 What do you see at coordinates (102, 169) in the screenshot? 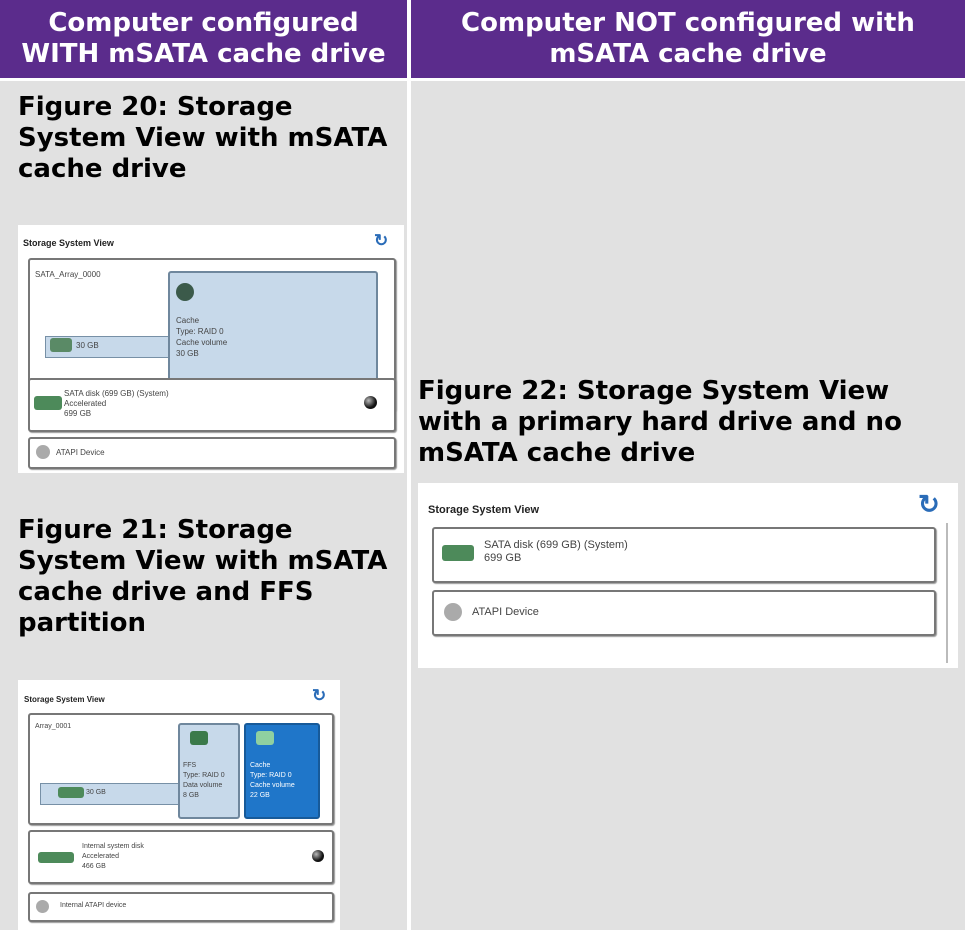
I see `caption-line: cache drive` at bounding box center [102, 169].